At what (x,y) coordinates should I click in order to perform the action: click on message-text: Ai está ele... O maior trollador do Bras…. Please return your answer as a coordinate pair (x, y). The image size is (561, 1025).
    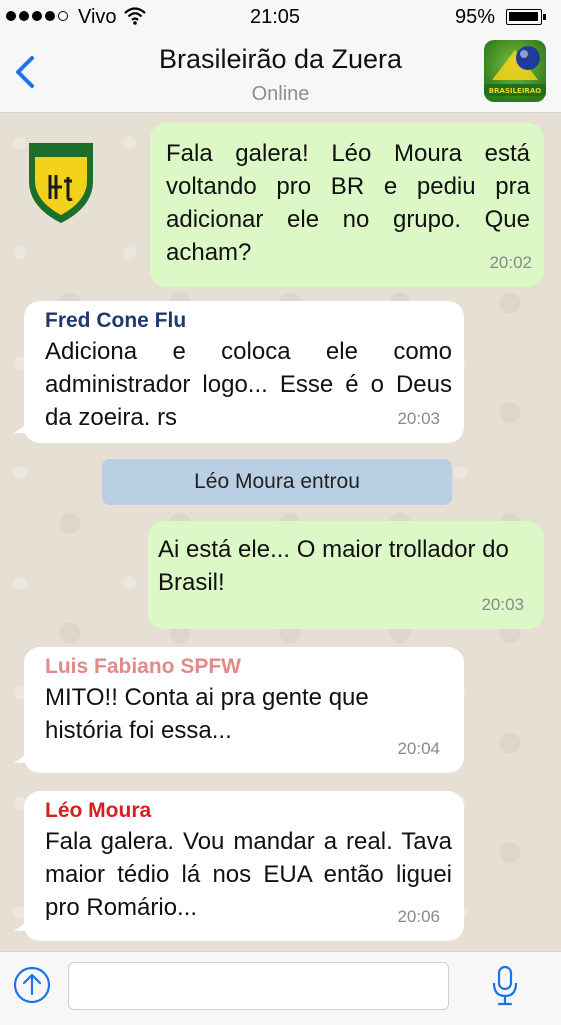
    Looking at the image, I should click on (333, 566).